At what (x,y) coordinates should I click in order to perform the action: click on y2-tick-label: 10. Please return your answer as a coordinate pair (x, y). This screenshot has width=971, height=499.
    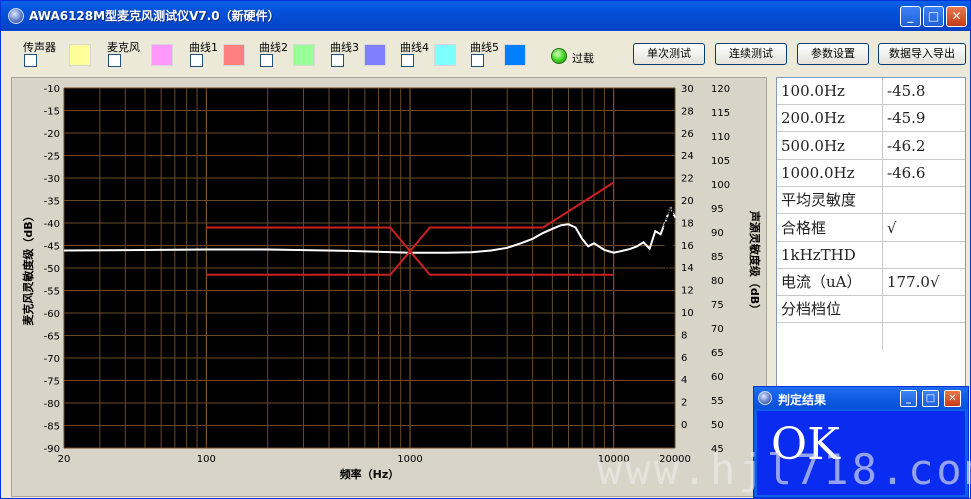
    Looking at the image, I should click on (687, 313).